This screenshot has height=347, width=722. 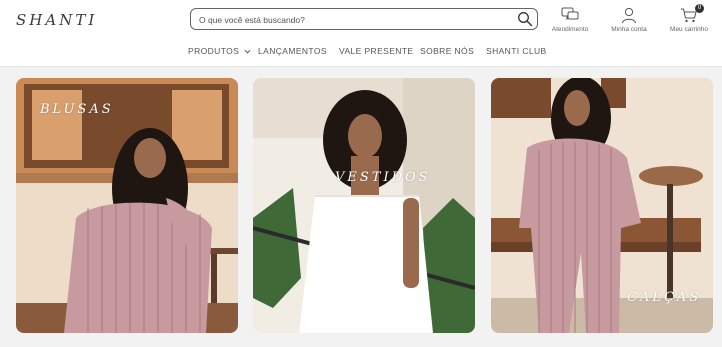 I want to click on search-input, so click(x=354, y=20).